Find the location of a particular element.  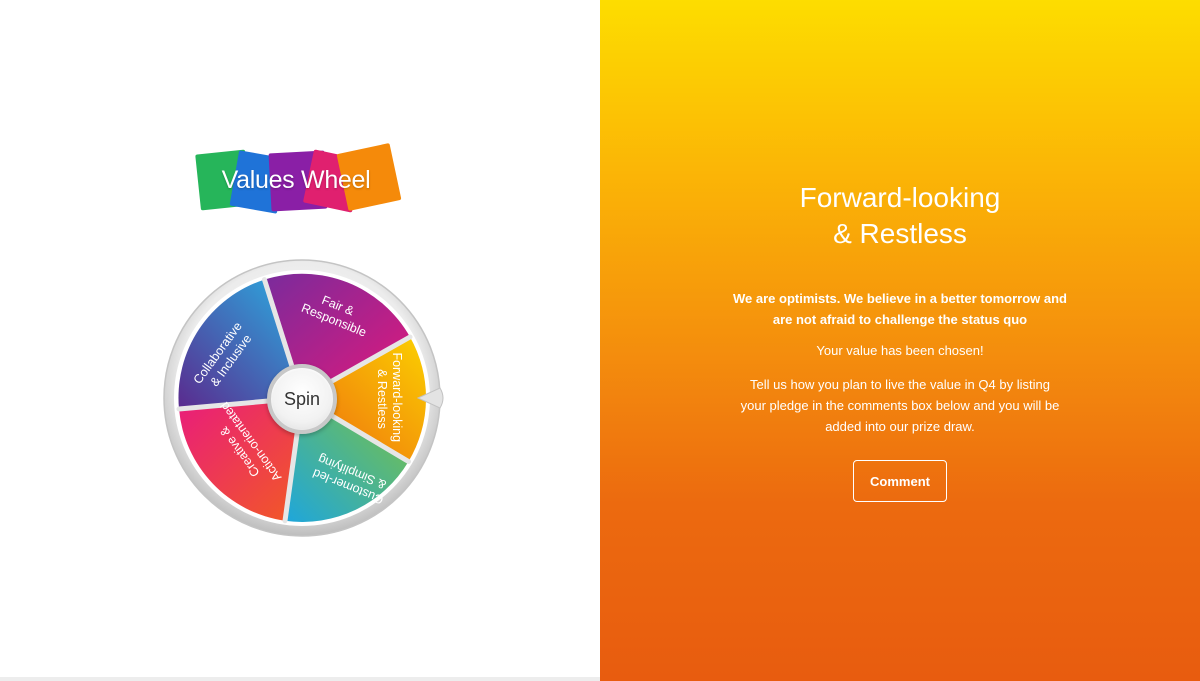

value-title: Forward-looking & Restless is located at coordinates (900, 216).